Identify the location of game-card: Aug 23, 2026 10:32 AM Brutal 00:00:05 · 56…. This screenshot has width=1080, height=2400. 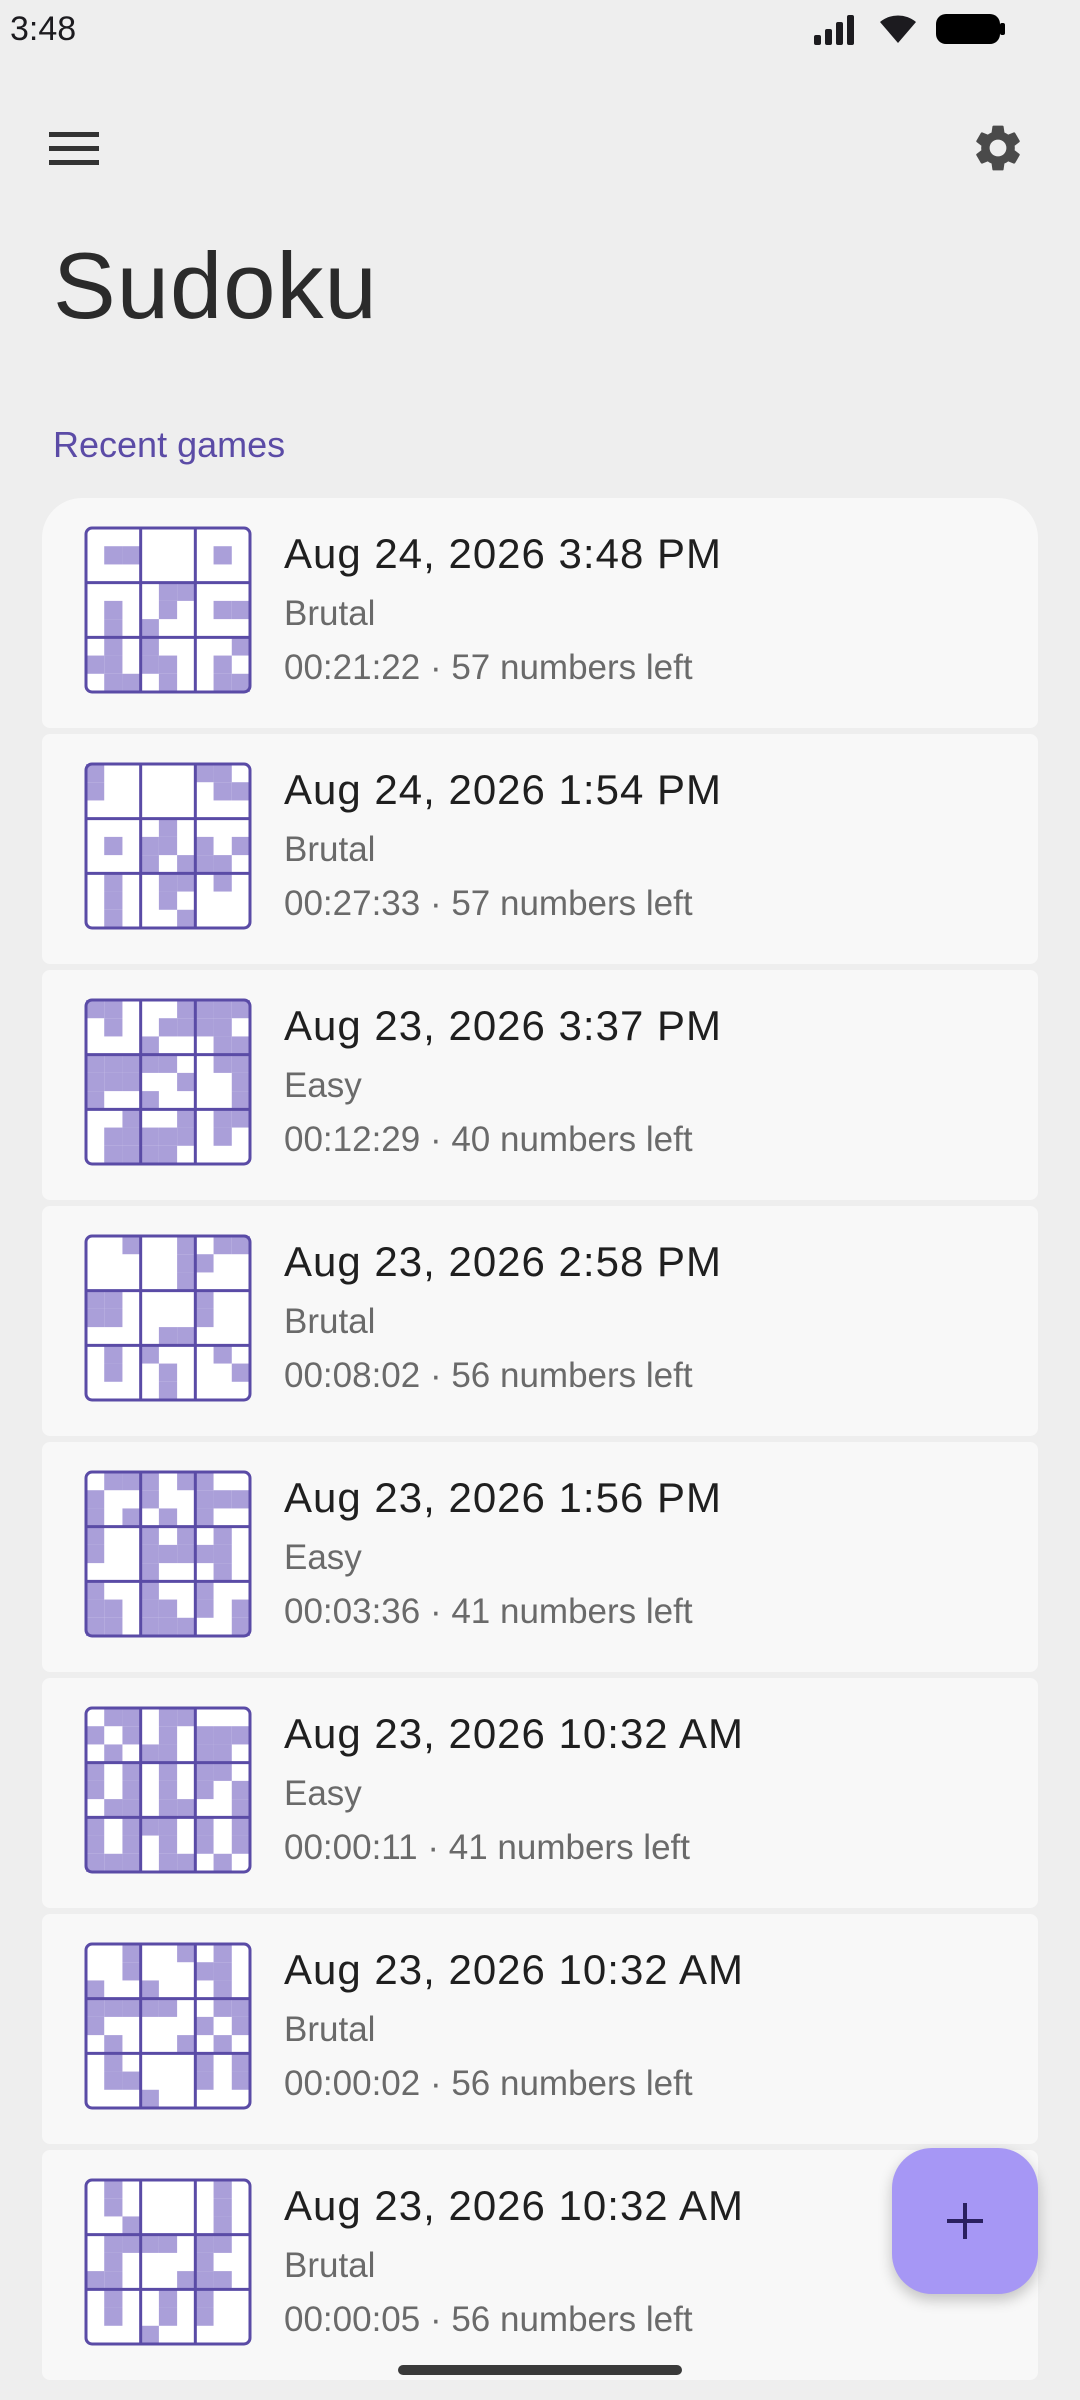
(540, 2265).